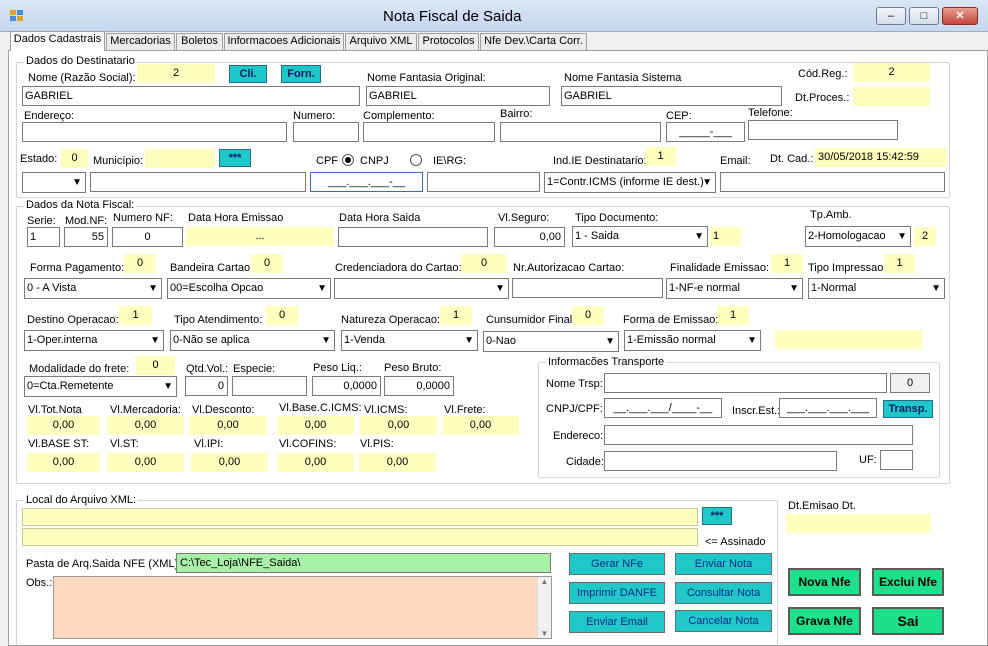 The image size is (988, 646). What do you see at coordinates (228, 425) in the screenshot?
I see `vldesconto-field: 0,00` at bounding box center [228, 425].